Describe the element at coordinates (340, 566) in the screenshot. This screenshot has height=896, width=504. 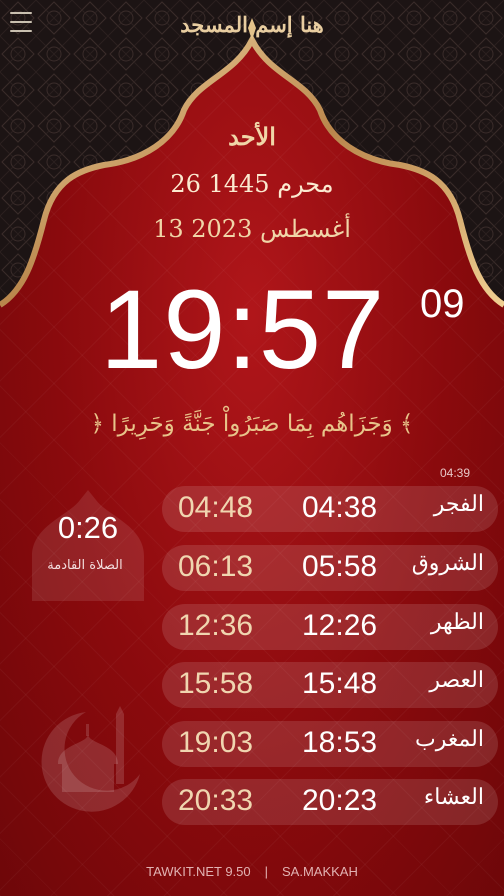
I see `adhan-time: 05:58` at that location.